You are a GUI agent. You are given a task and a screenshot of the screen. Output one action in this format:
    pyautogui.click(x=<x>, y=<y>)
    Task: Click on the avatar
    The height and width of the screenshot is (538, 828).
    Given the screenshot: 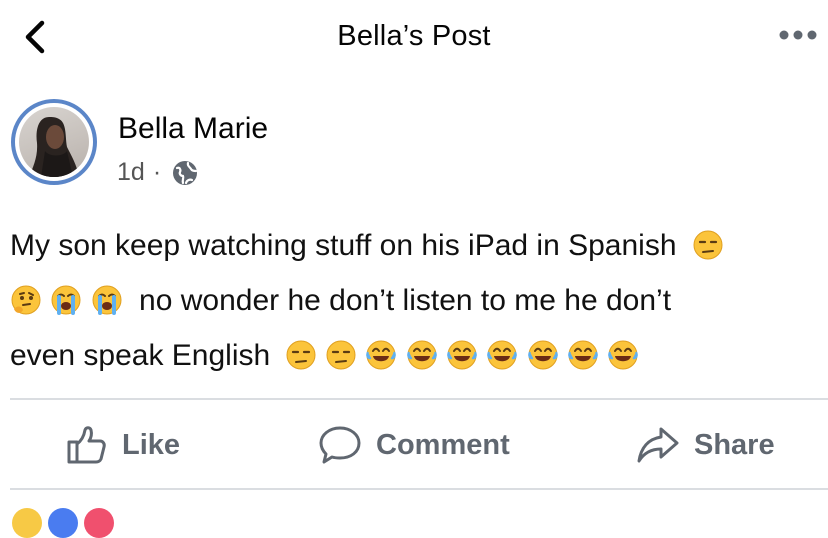 What is the action you would take?
    pyautogui.click(x=54, y=142)
    